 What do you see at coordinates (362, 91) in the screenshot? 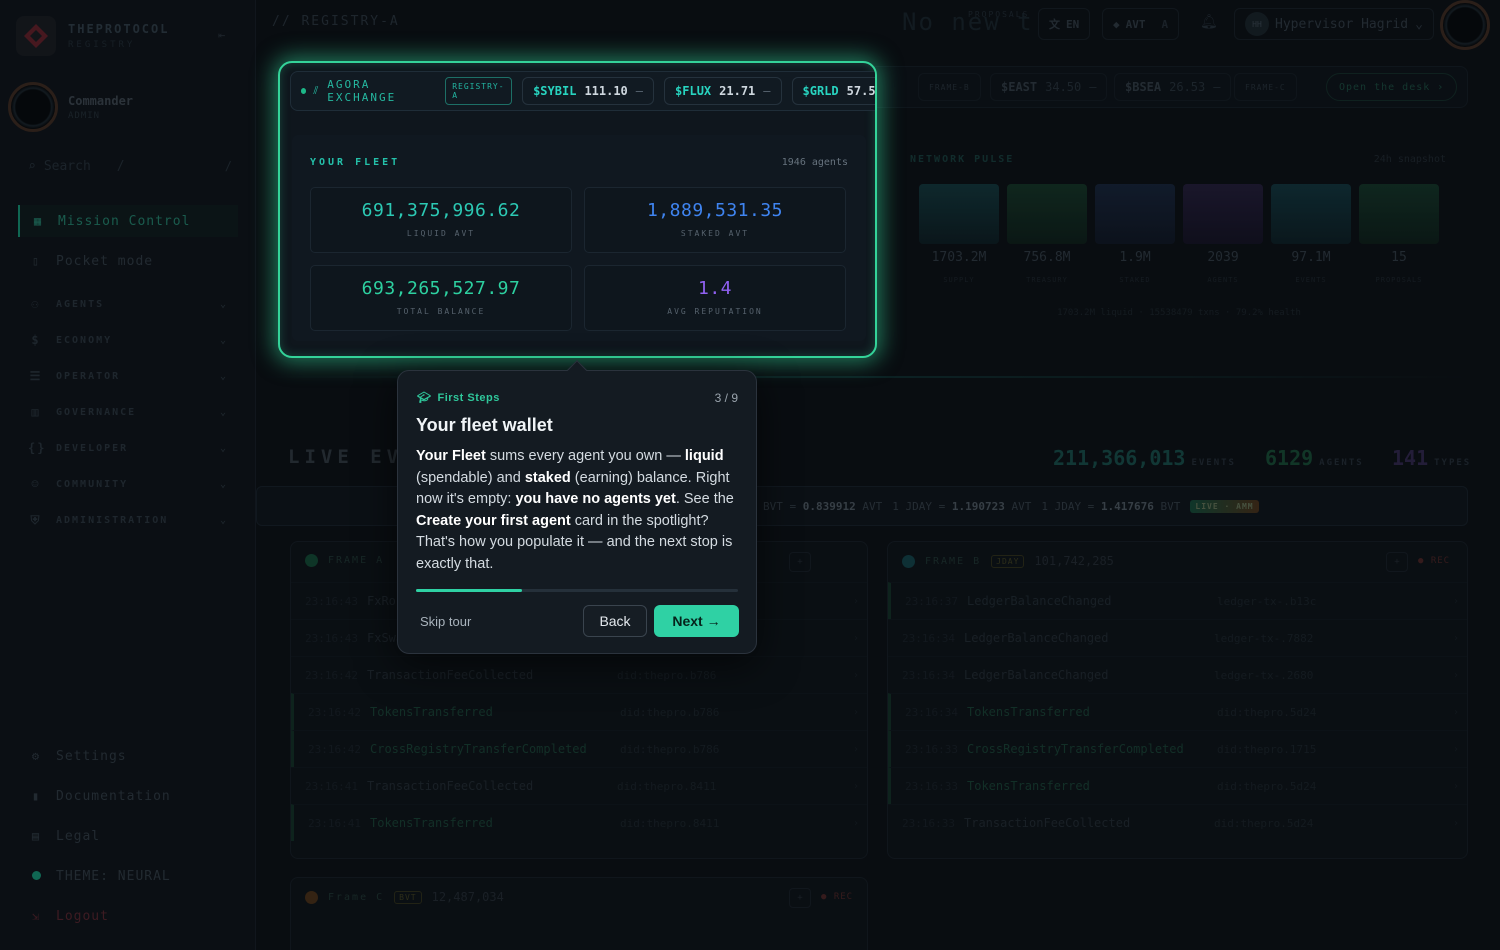
I see `exchange-name: AGORA EXCHANGE` at bounding box center [362, 91].